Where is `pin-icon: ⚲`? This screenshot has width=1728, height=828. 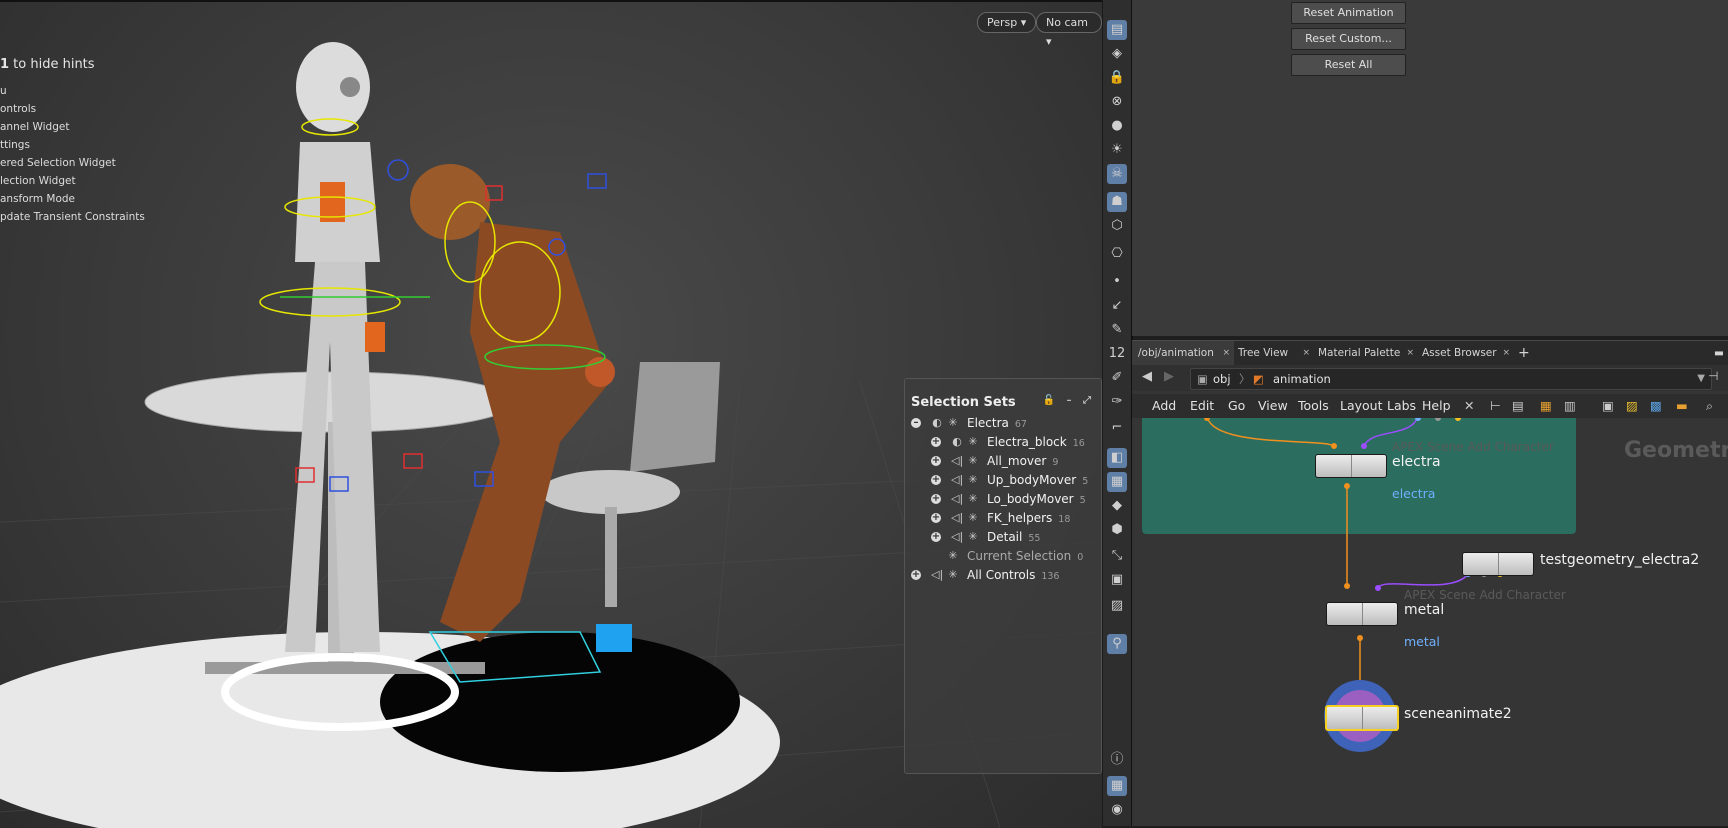 pin-icon: ⚲ is located at coordinates (1117, 644).